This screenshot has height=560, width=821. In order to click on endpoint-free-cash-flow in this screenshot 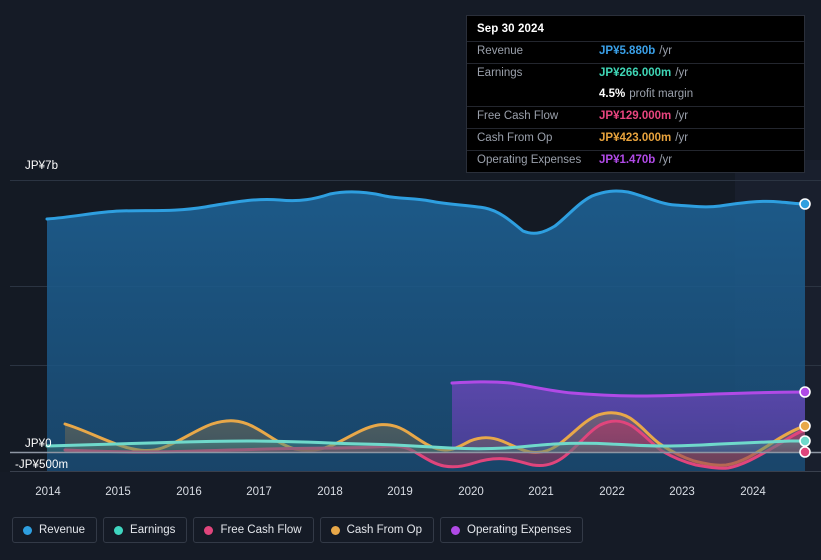, I will do `click(805, 452)`.